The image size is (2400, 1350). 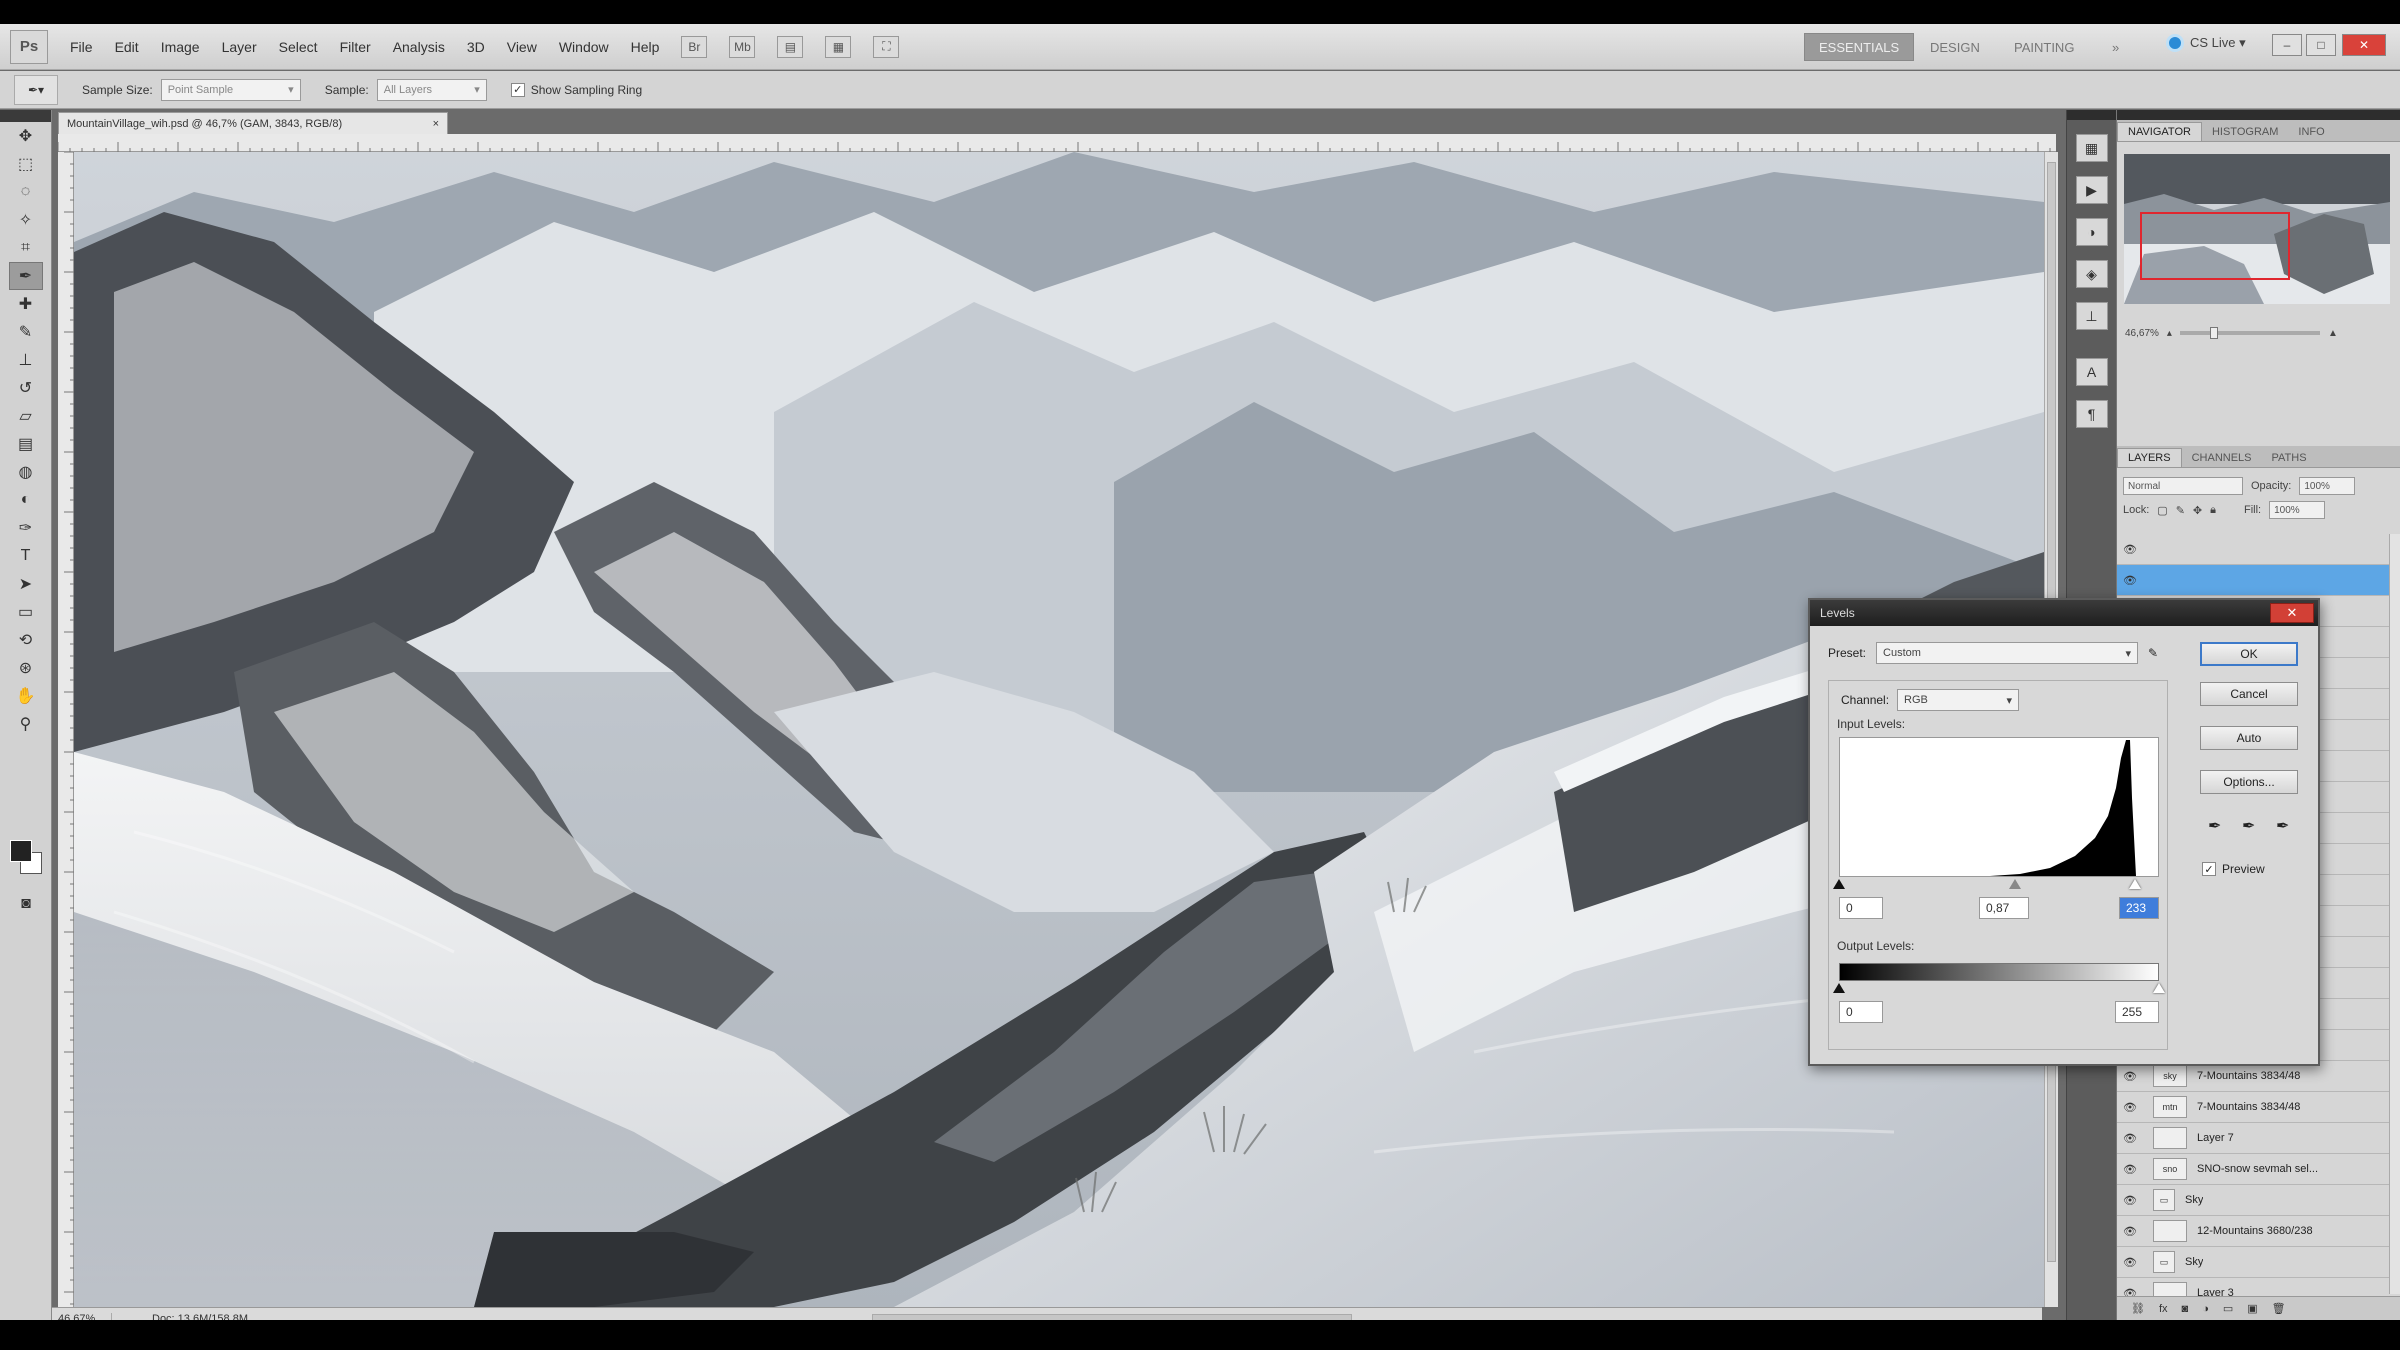 What do you see at coordinates (127, 47) in the screenshot?
I see `menu-edit: Edit` at bounding box center [127, 47].